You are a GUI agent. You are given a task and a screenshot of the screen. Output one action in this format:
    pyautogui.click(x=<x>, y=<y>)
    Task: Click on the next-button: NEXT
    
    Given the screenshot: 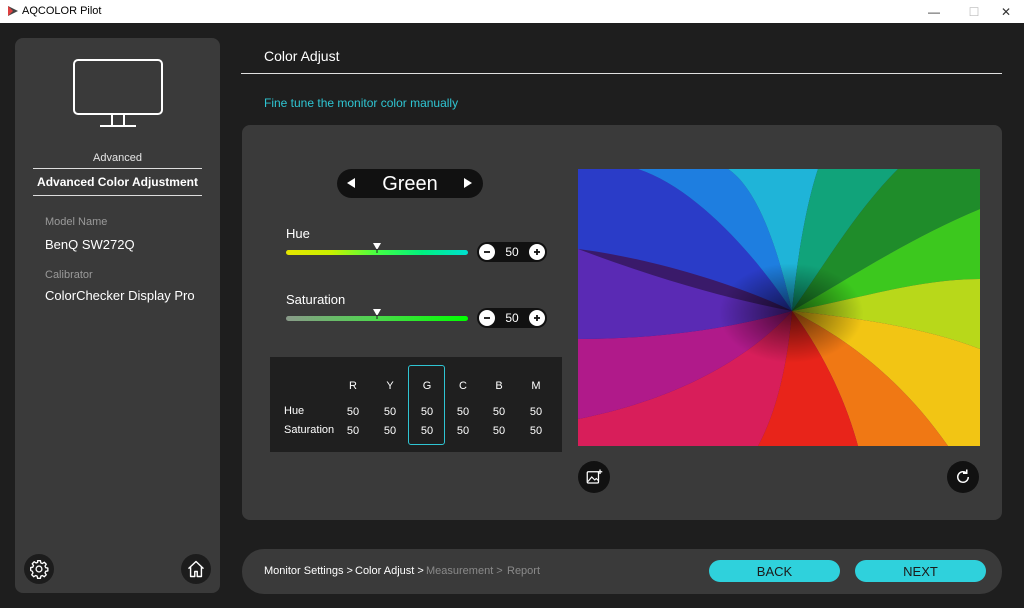 What is the action you would take?
    pyautogui.click(x=920, y=571)
    